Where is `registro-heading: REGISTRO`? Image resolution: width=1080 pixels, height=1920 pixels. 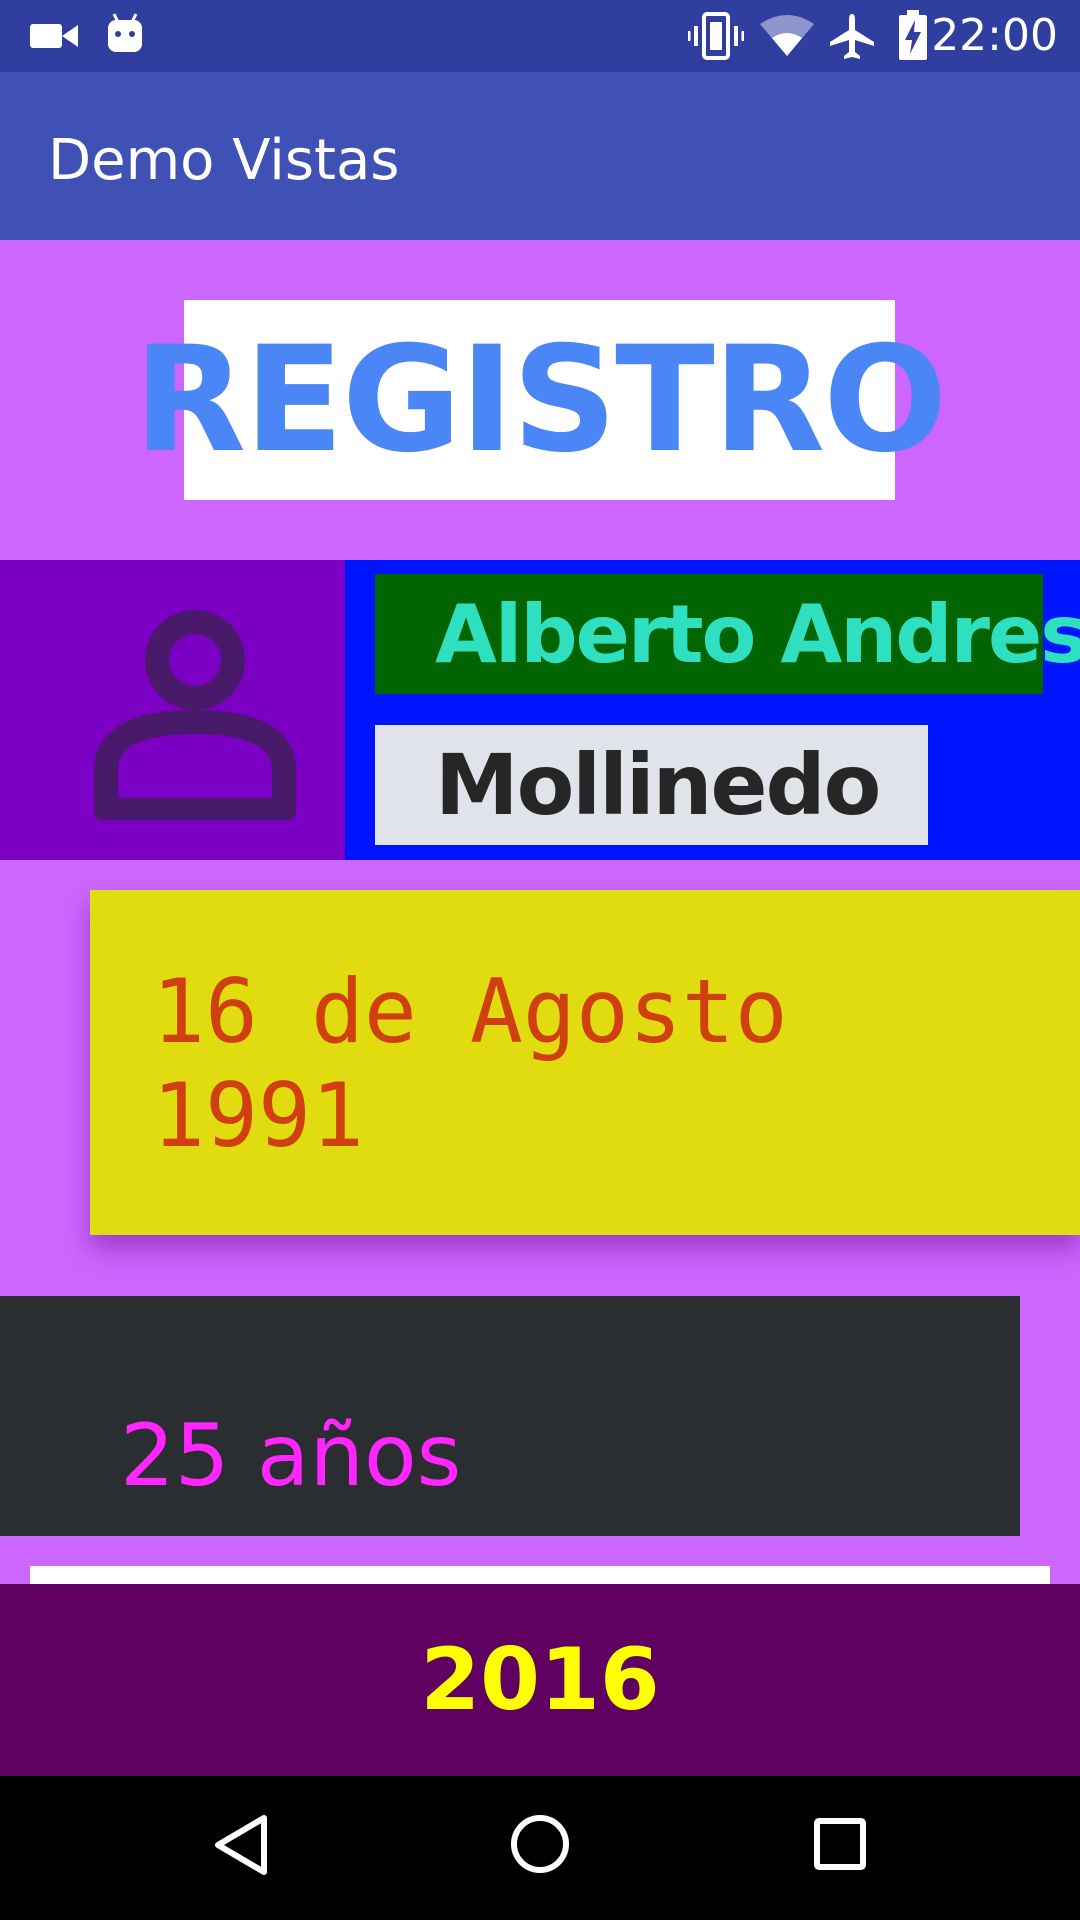 registro-heading: REGISTRO is located at coordinates (540, 400).